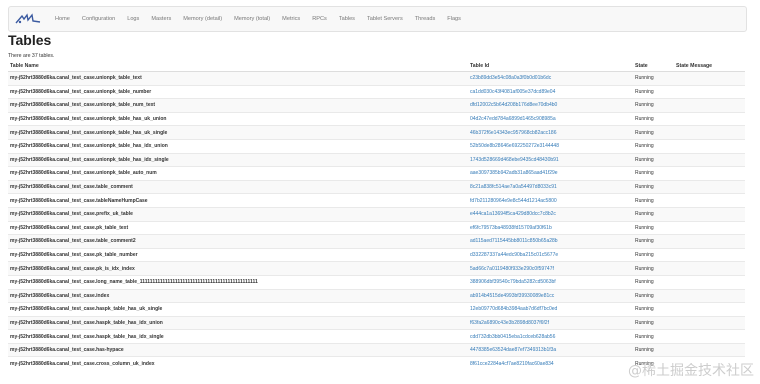 This screenshot has height=384, width=760. Describe the element at coordinates (550, 281) in the screenshot. I see `table-id-link: 388906dbf39540c79bda5282cd5063bf` at that location.